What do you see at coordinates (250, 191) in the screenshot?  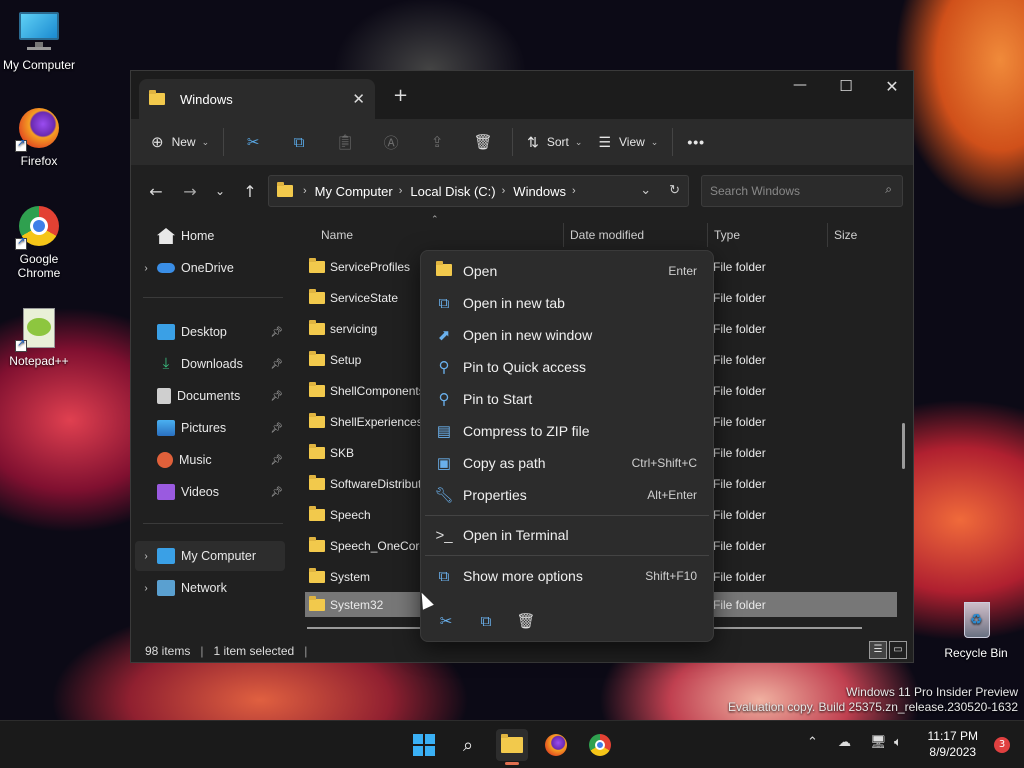 I see `up-arrow-icon: ↑` at bounding box center [250, 191].